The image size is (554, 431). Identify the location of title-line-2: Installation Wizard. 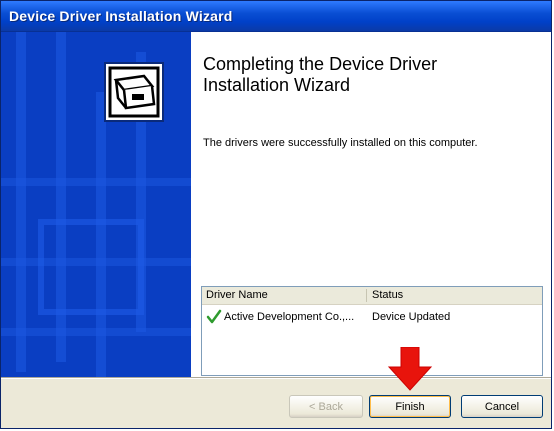
(277, 85).